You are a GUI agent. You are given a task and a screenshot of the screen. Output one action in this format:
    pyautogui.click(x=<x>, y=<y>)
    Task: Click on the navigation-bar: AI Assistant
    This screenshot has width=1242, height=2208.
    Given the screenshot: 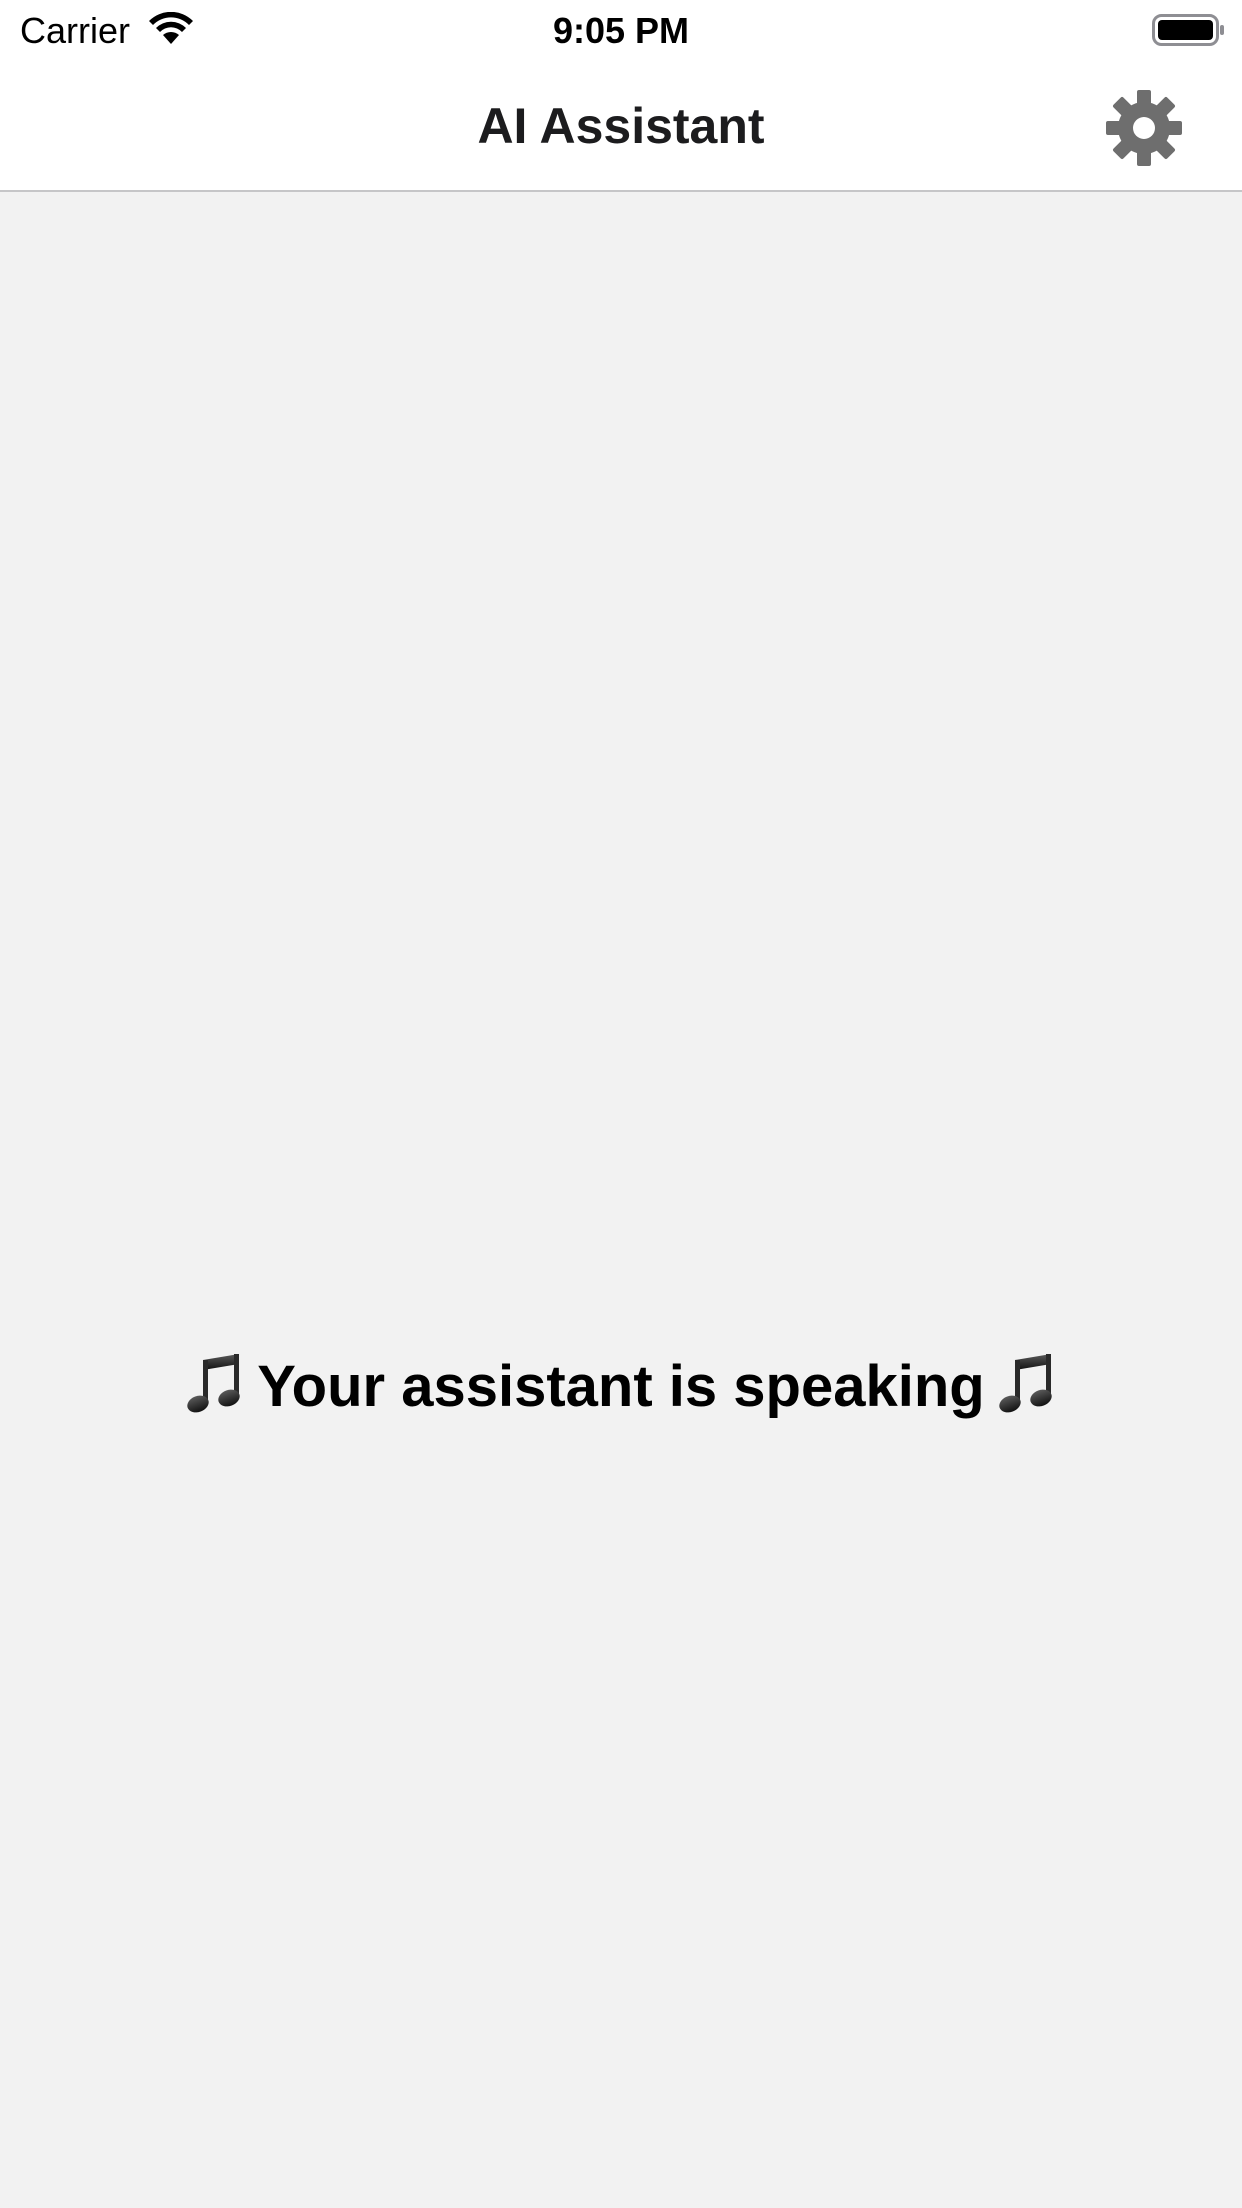 What is the action you would take?
    pyautogui.click(x=621, y=127)
    